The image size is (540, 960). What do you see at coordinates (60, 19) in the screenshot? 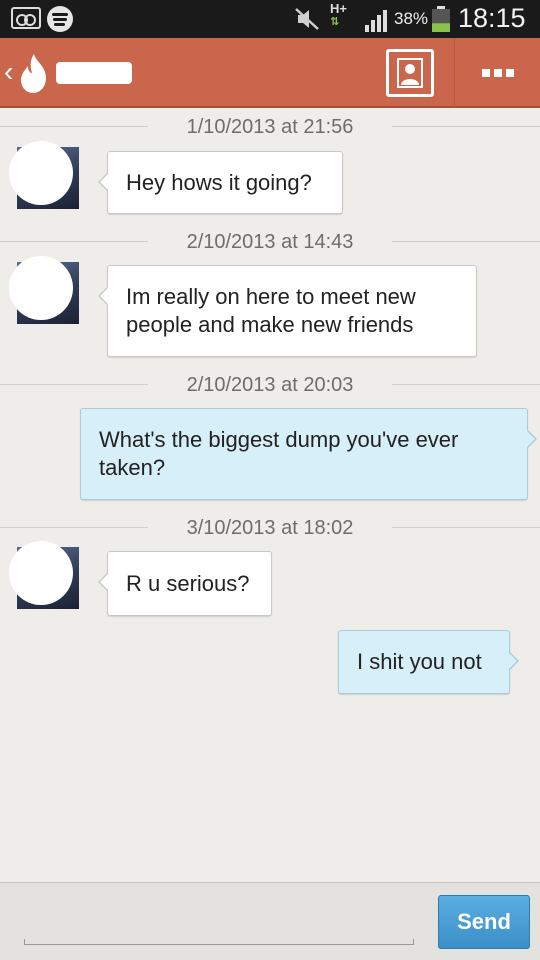
I see `spotify-icon` at bounding box center [60, 19].